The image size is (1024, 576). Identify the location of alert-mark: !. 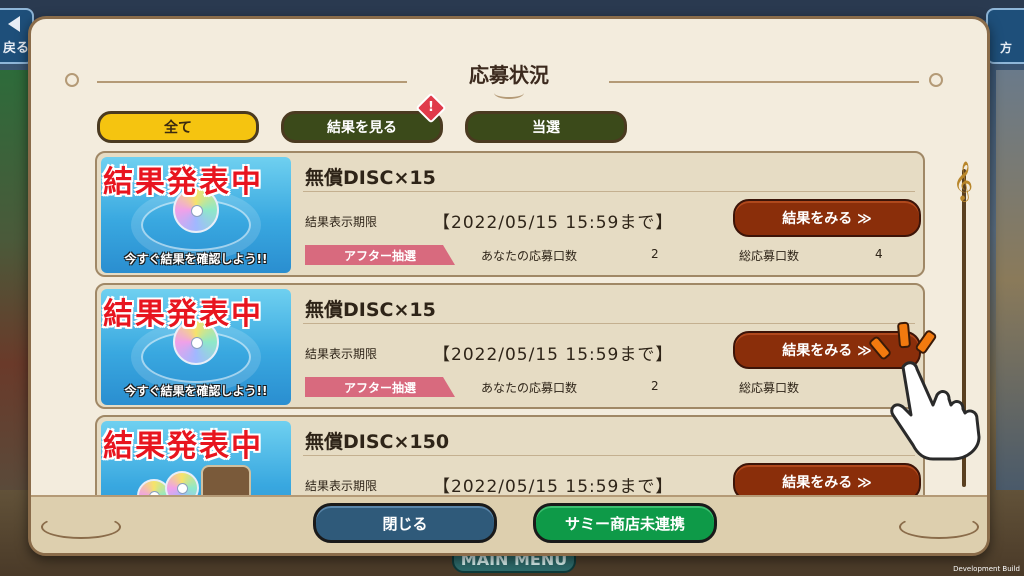
(431, 107).